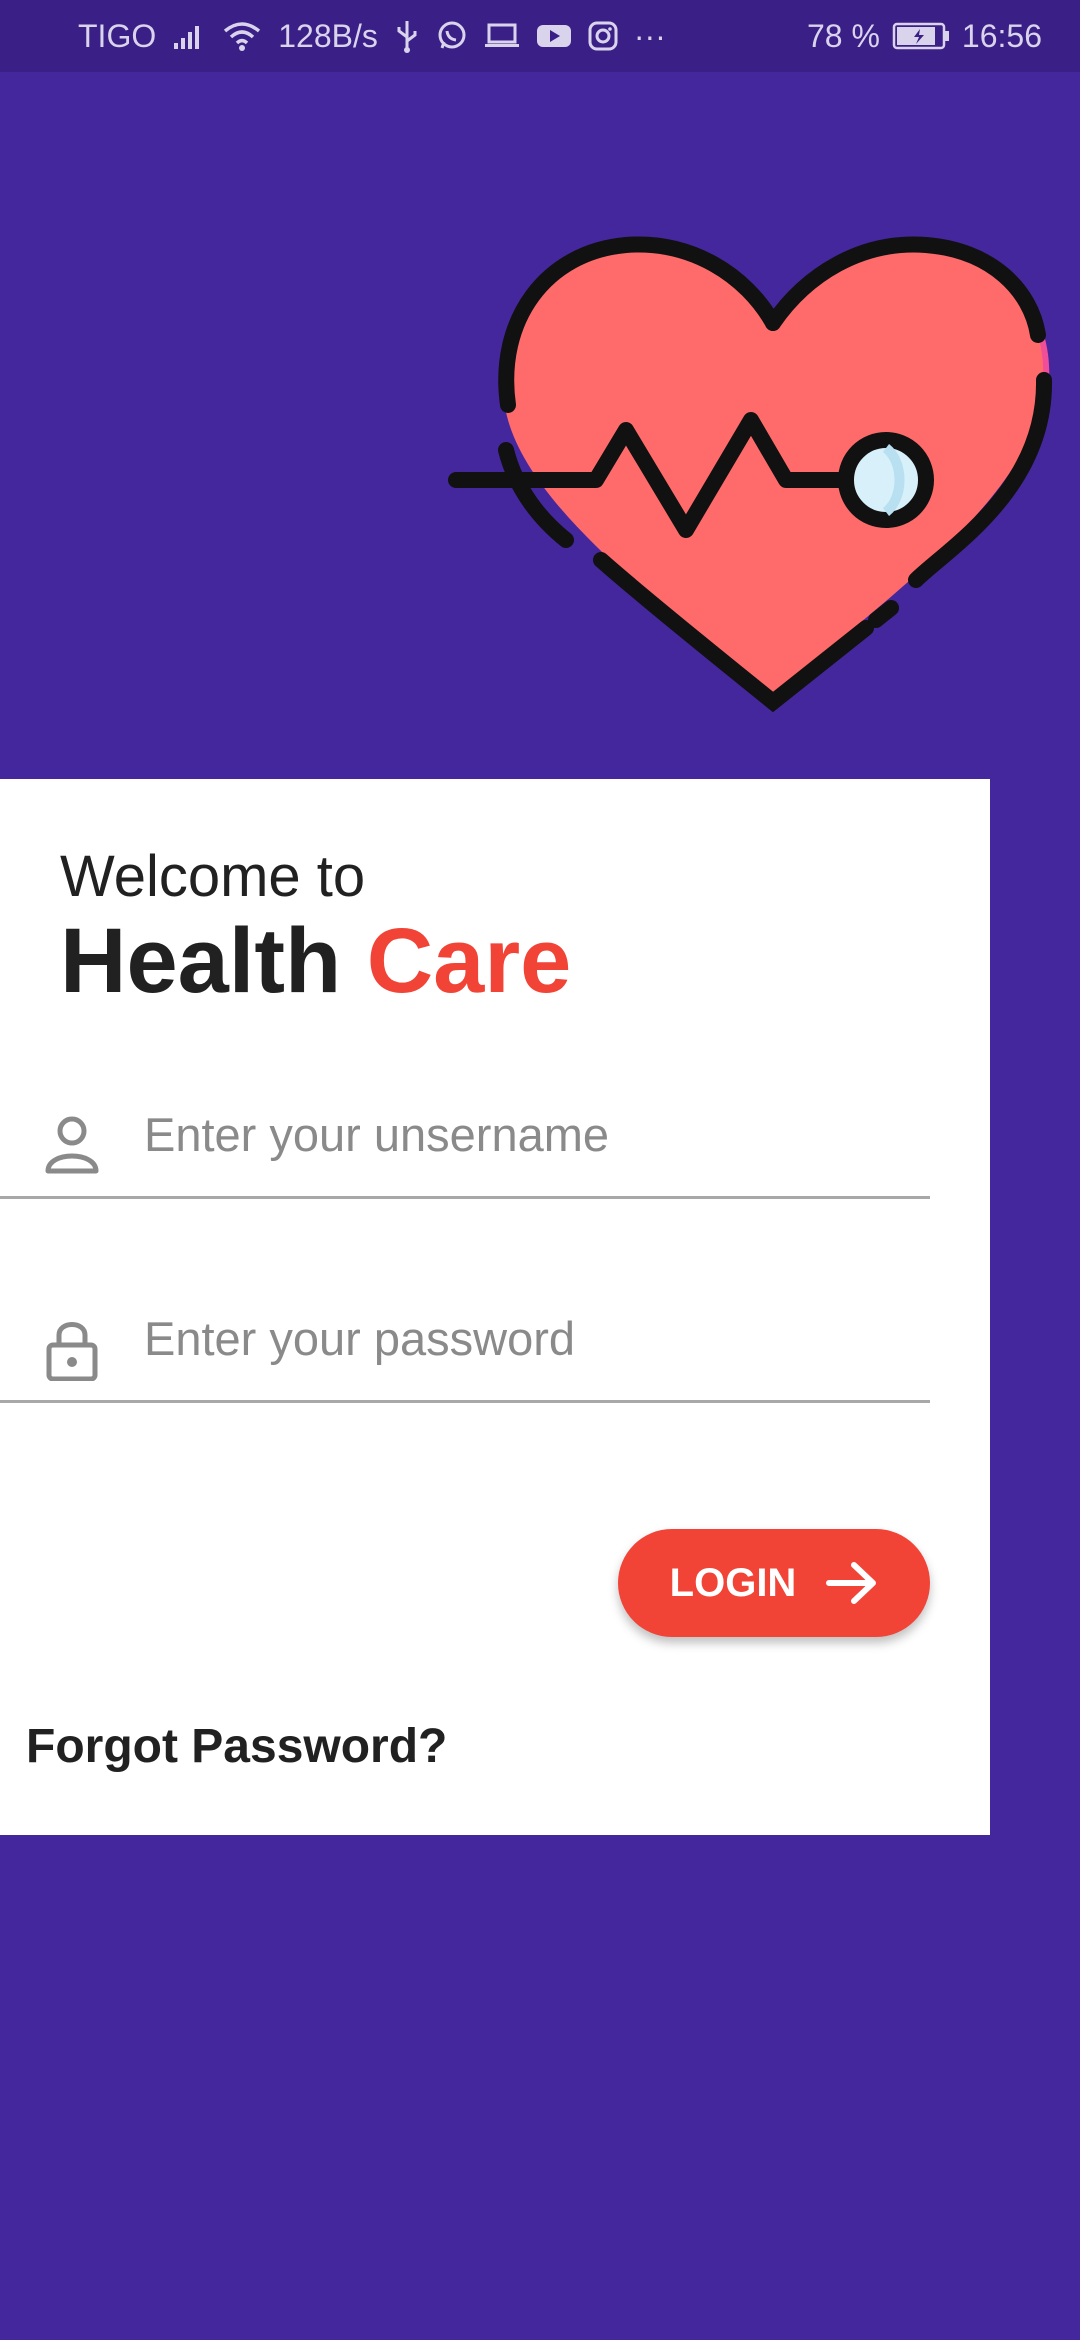 The height and width of the screenshot is (2340, 1080). I want to click on battery-percent: 78 %, so click(843, 35).